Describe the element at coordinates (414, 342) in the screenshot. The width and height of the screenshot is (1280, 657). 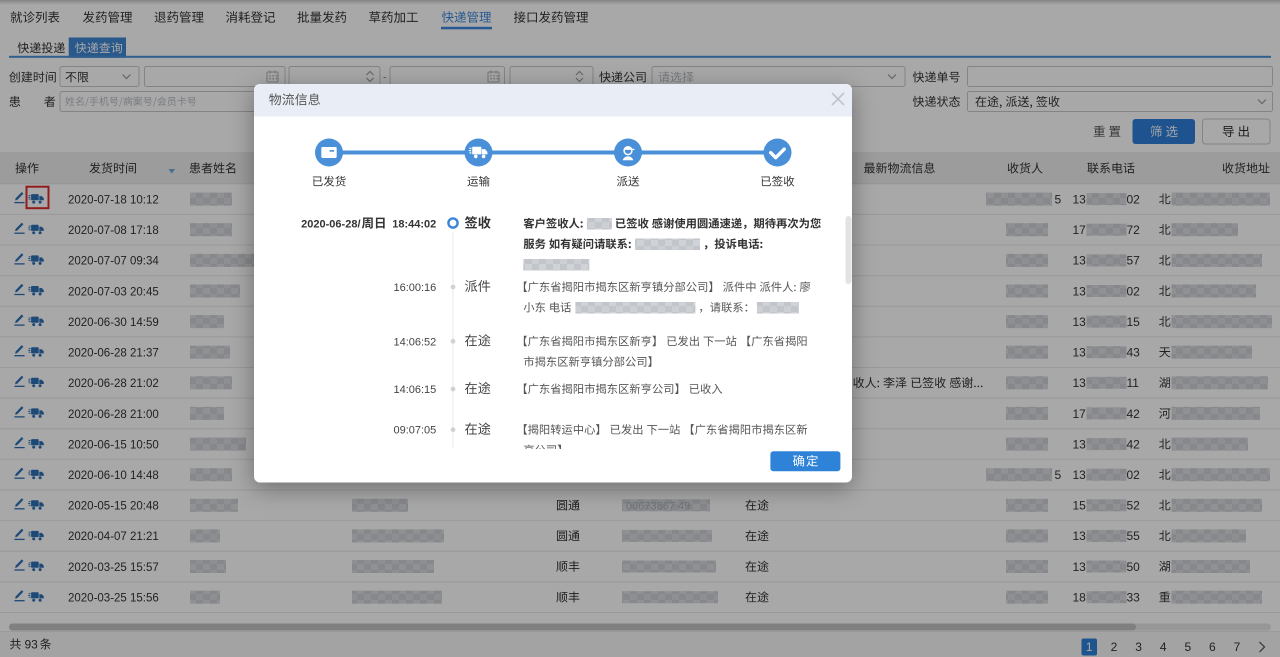
I see `svg-text: 14:06:52` at that location.